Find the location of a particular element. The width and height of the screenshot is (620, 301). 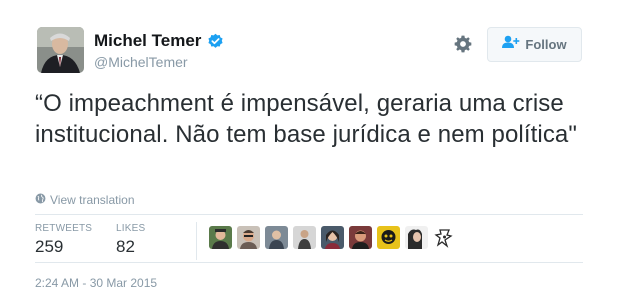

user-avatar-3-icon is located at coordinates (276, 237).